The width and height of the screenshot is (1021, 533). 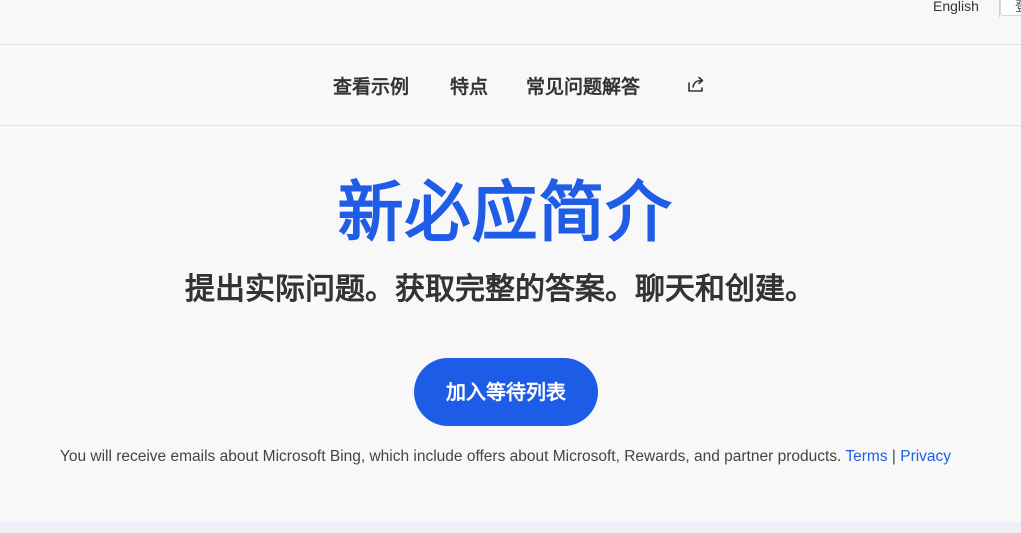 I want to click on bottom-band, so click(x=510, y=527).